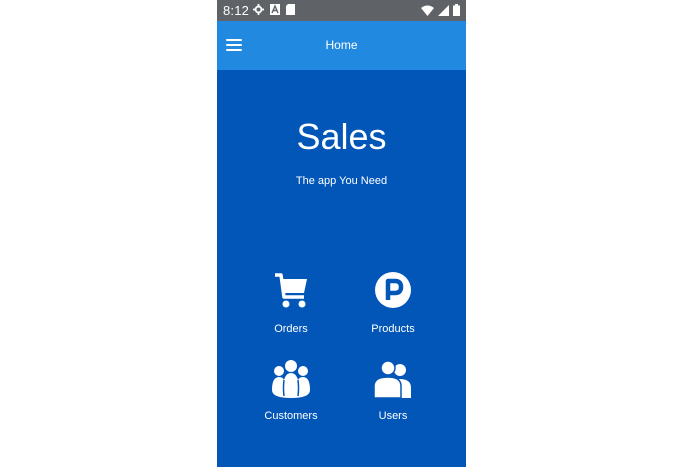 The image size is (700, 467). Describe the element at coordinates (291, 290) in the screenshot. I see `shopping-cart-icon` at that location.